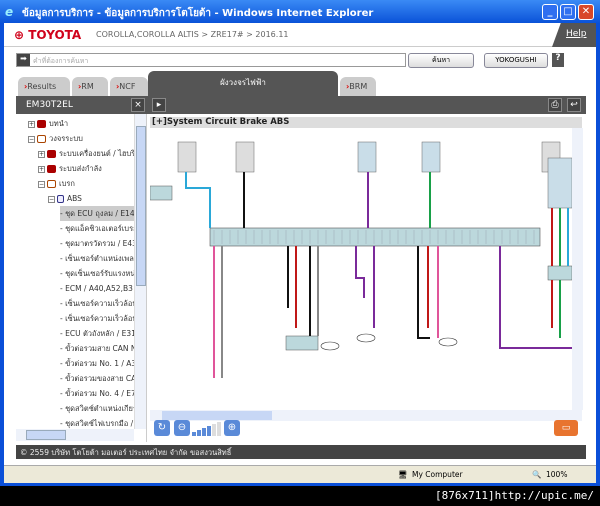  I want to click on tree-item: - ชุดเซ็นเซอร์รับแรงหน่ว, so click(97, 273).